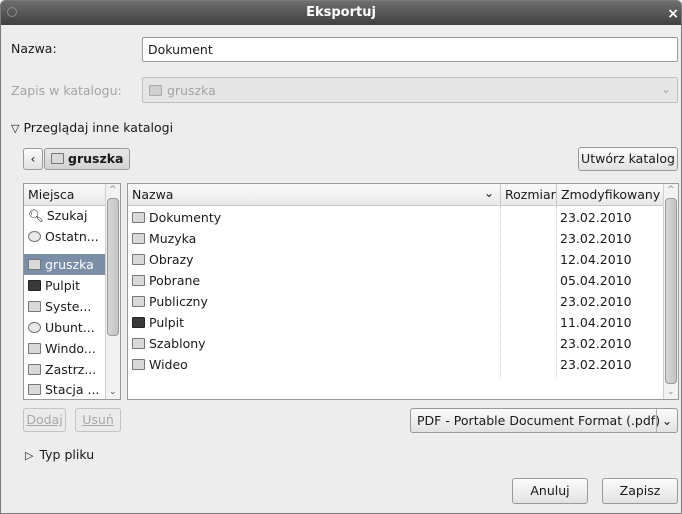  What do you see at coordinates (138, 217) in the screenshot?
I see `documents-folder-icon` at bounding box center [138, 217].